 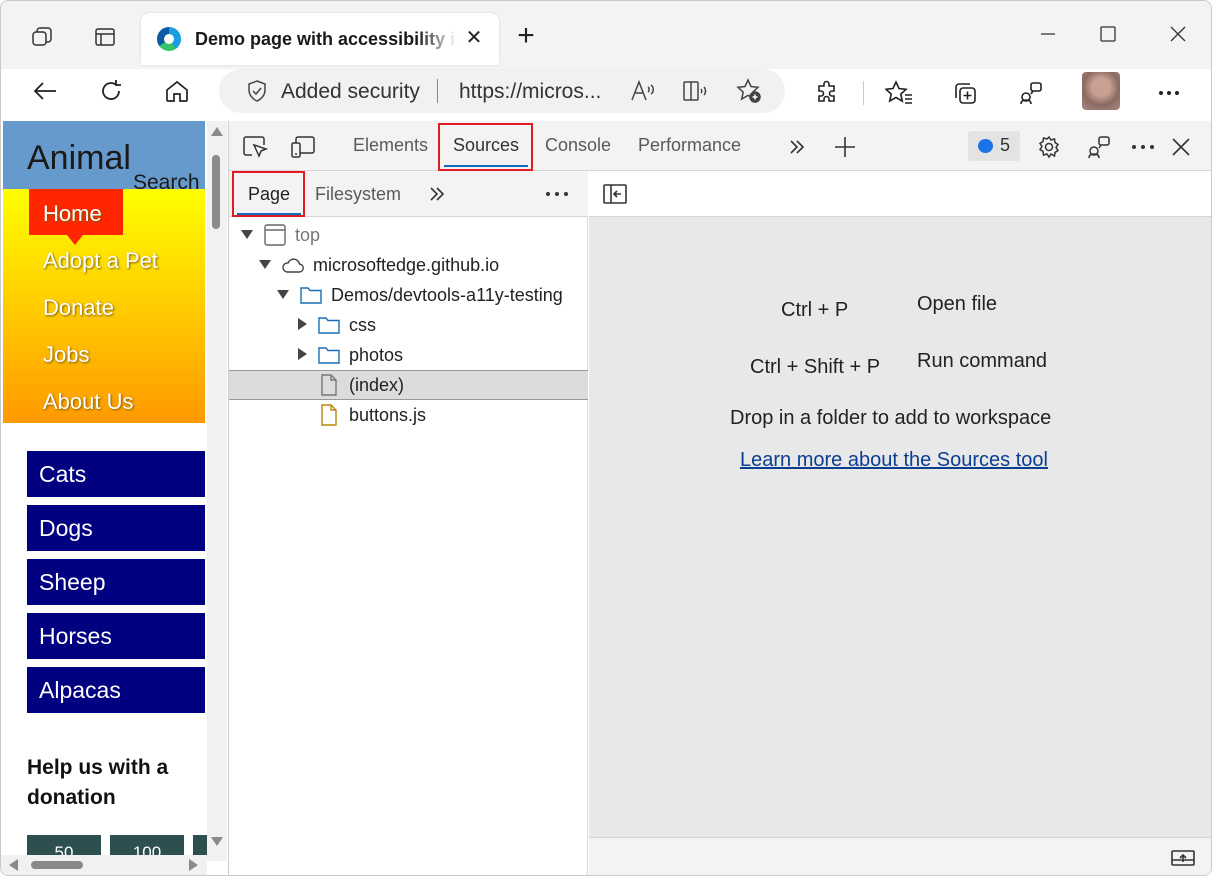 What do you see at coordinates (408, 265) in the screenshot?
I see `tree-item-domain: microsoftedge.github.io` at bounding box center [408, 265].